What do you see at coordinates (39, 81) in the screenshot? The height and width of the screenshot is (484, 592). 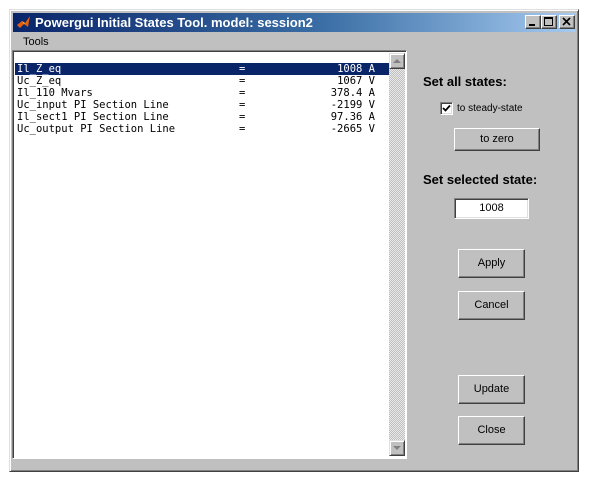 I see `state-name: Uc_Z_eq` at bounding box center [39, 81].